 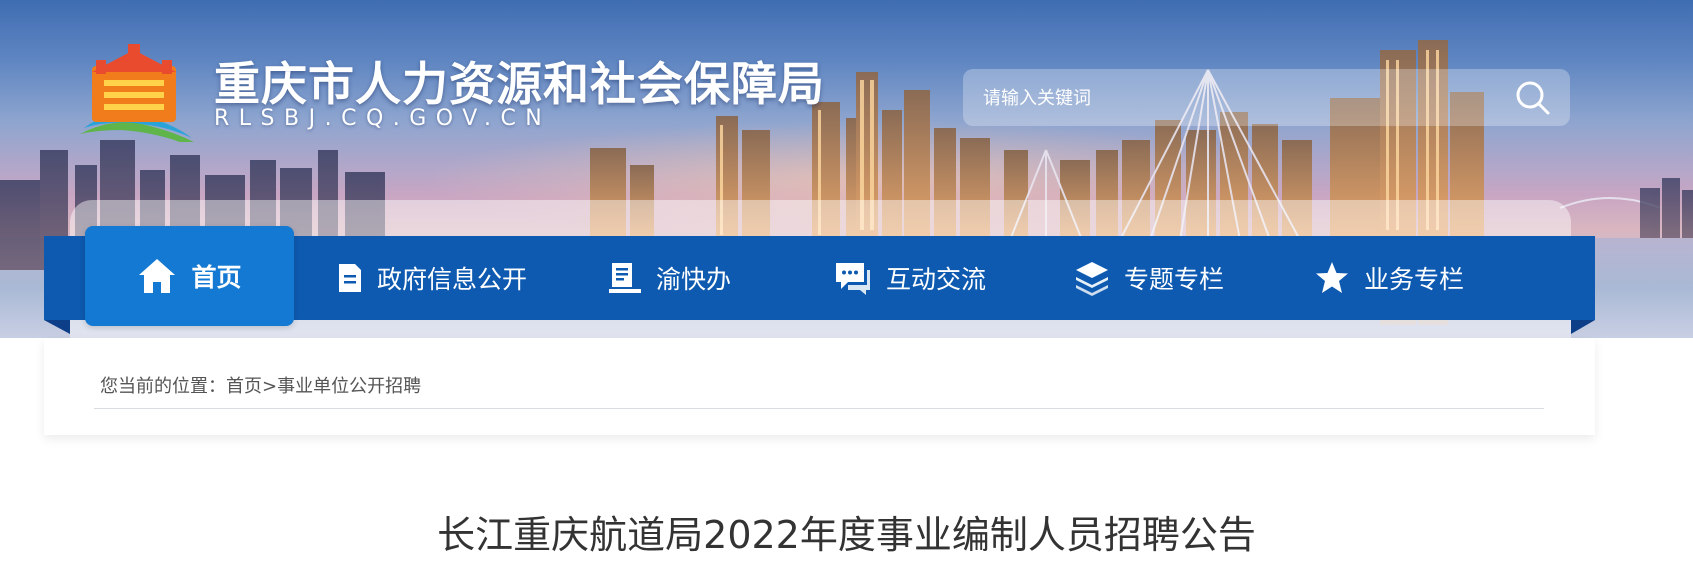 What do you see at coordinates (1174, 279) in the screenshot?
I see `nav-item-label: 专题专栏` at bounding box center [1174, 279].